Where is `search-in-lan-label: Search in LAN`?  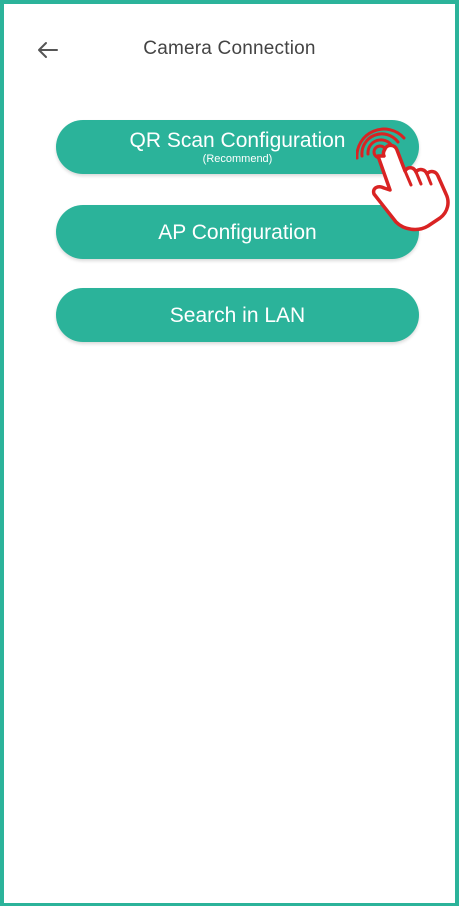
search-in-lan-label: Search in LAN is located at coordinates (237, 315).